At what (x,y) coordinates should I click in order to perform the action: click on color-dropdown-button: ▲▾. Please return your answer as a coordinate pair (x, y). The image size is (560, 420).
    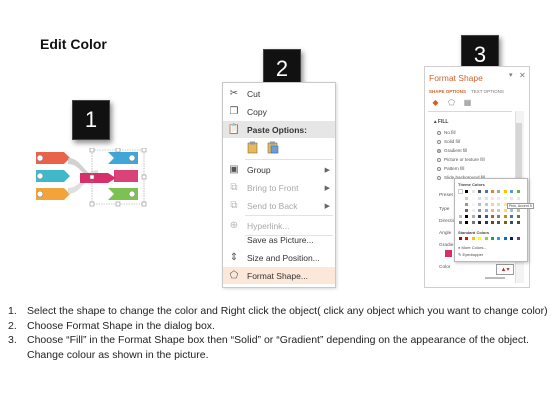
    Looking at the image, I should click on (505, 269).